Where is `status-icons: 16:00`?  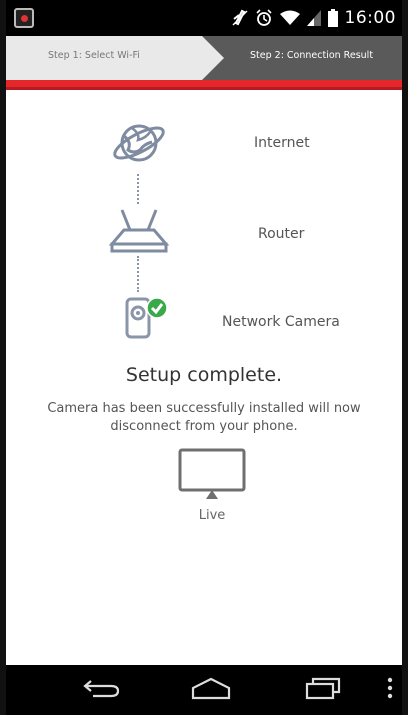 status-icons: 16:00 is located at coordinates (314, 18).